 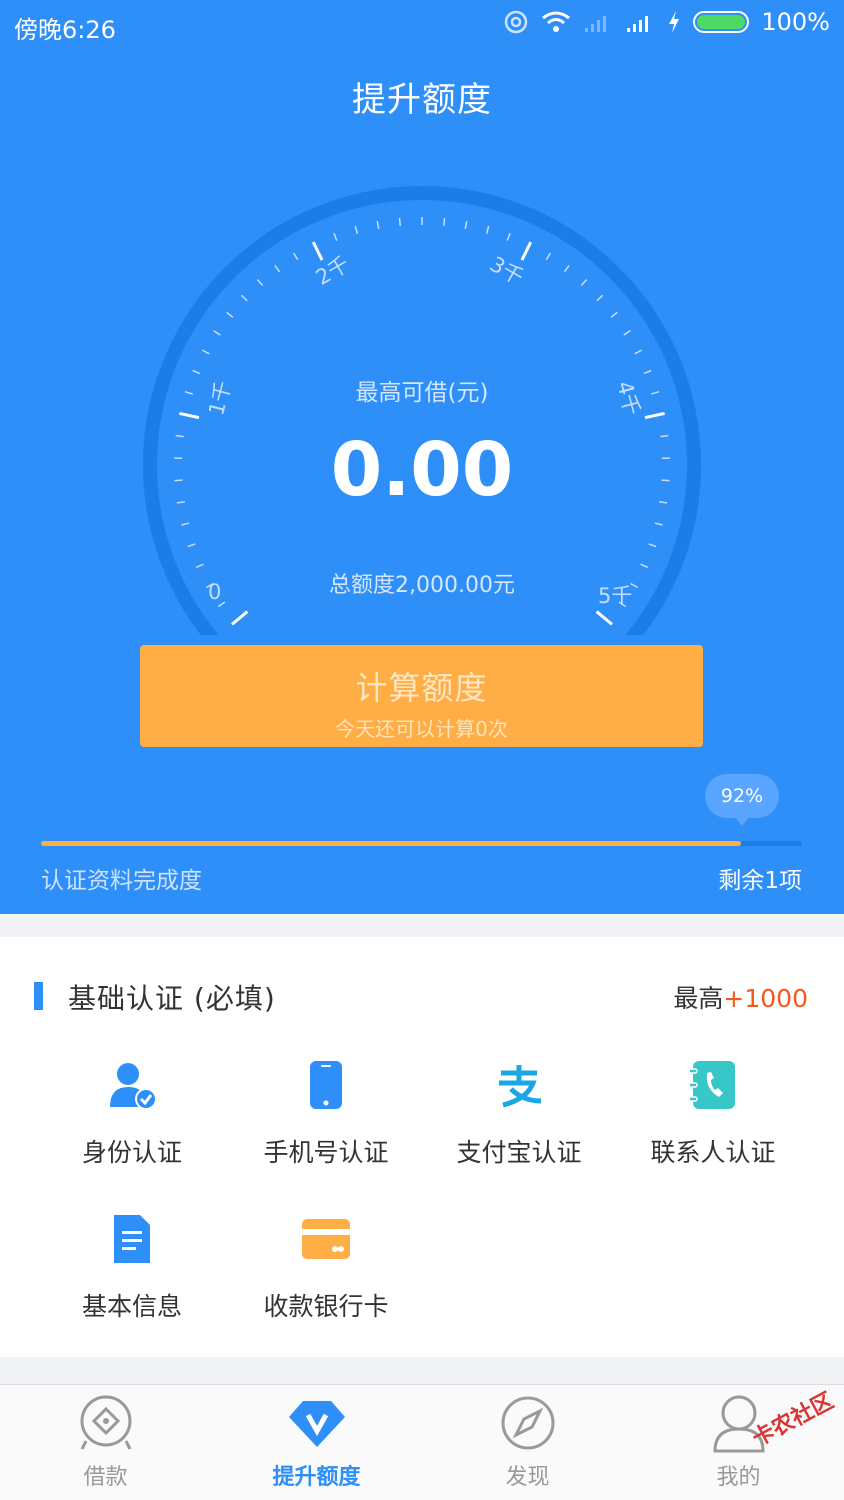 What do you see at coordinates (422, 100) in the screenshot?
I see `page-title: 提升额度` at bounding box center [422, 100].